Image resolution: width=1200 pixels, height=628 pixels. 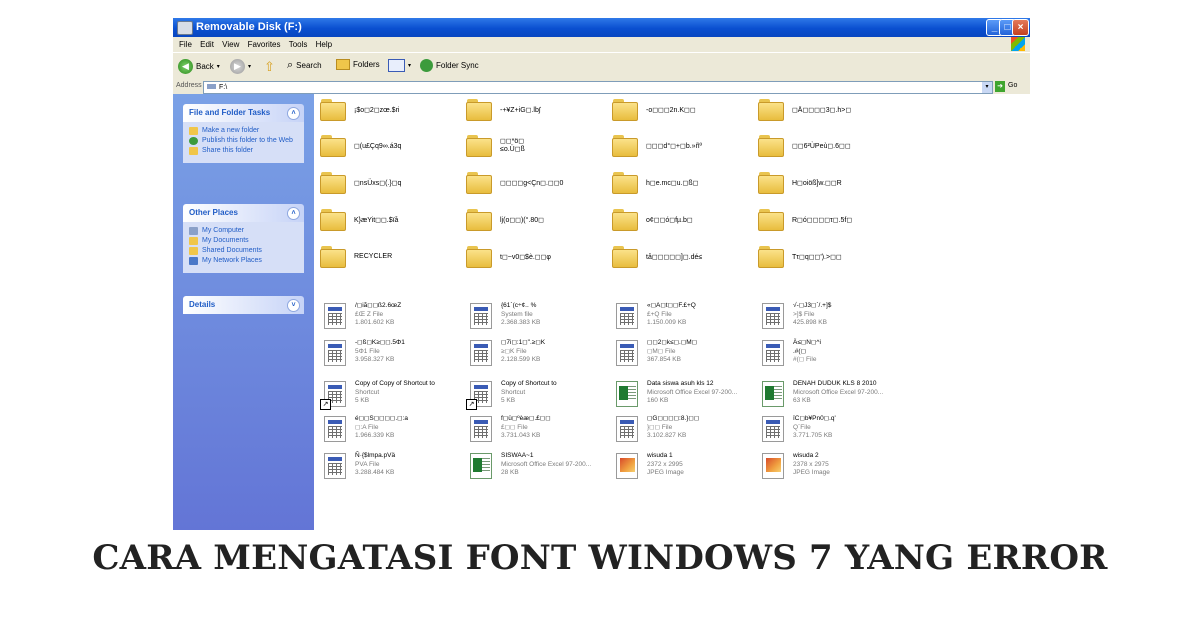 What do you see at coordinates (532, 183) in the screenshot?
I see `folder-name: ◻◻◻◻g<Çn◻.◻◻0` at bounding box center [532, 183].